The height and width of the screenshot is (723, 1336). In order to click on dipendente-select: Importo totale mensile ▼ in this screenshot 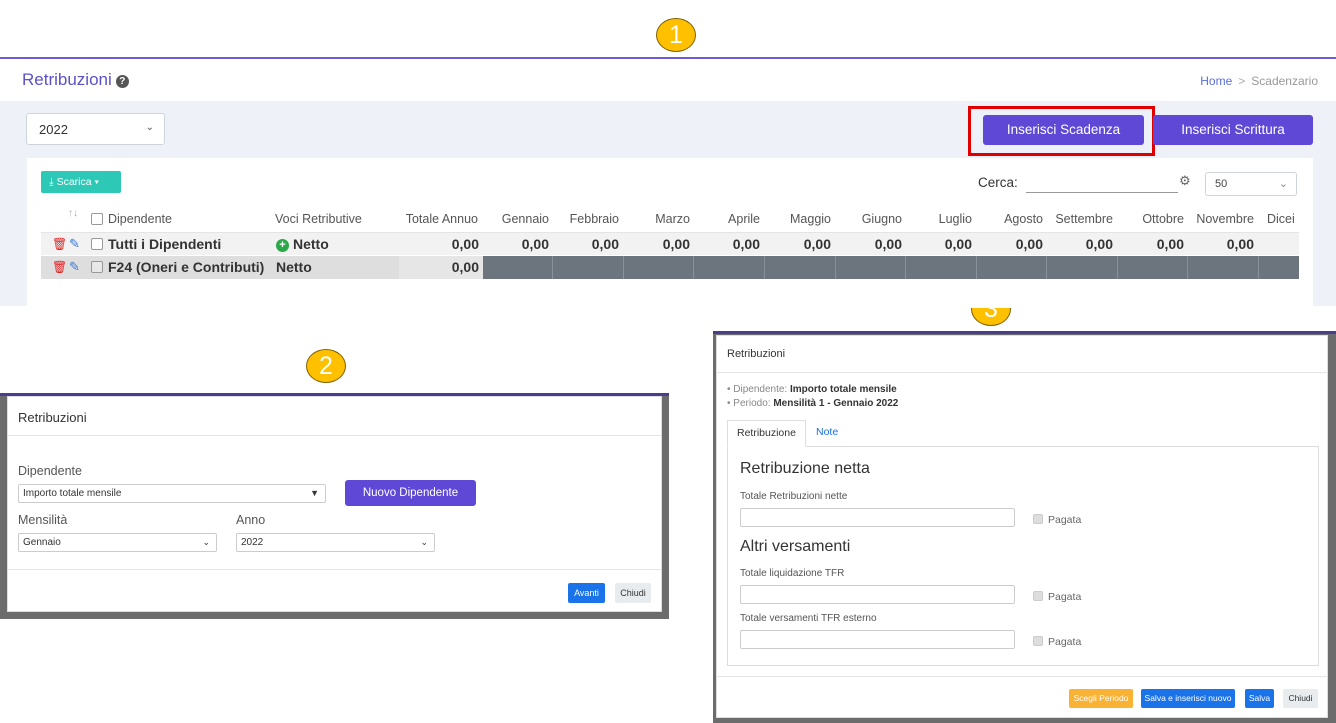, I will do `click(172, 493)`.